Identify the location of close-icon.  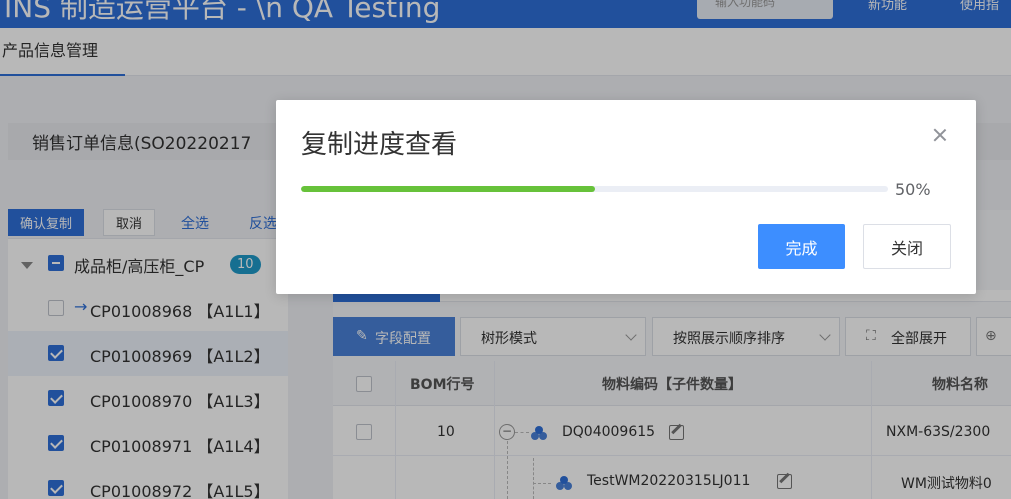
(940, 135).